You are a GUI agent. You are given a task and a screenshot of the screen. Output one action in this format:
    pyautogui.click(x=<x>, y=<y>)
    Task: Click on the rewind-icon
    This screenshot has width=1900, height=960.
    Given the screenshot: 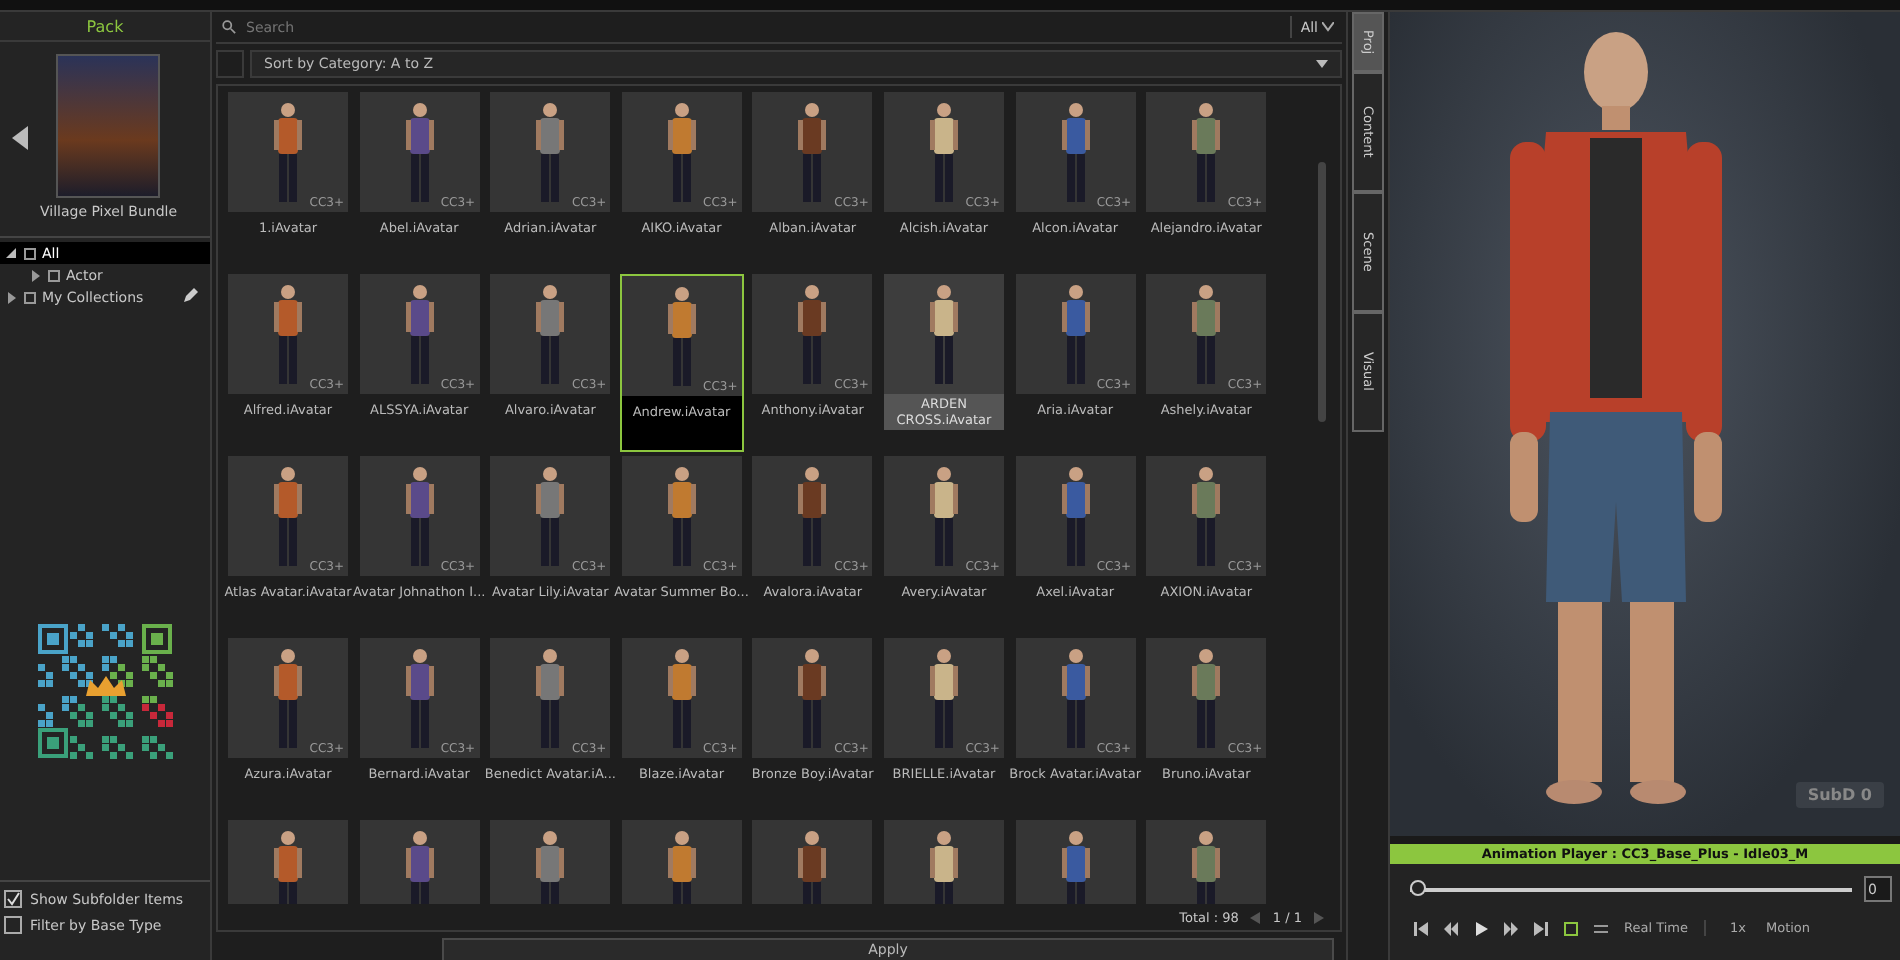 What is the action you would take?
    pyautogui.click(x=1451, y=928)
    